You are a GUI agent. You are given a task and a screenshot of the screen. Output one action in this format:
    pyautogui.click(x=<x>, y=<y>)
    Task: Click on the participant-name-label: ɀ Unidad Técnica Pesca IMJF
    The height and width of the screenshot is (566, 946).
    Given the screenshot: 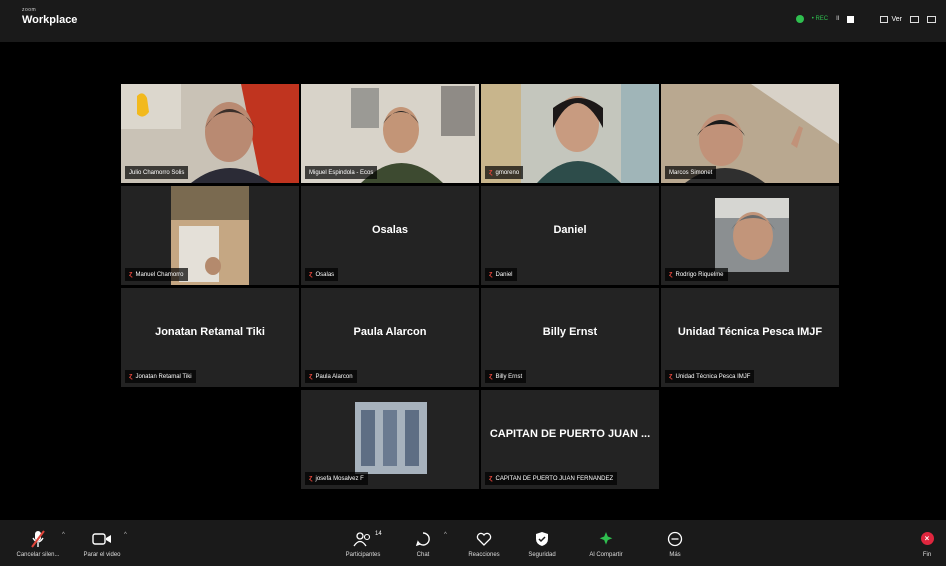 What is the action you would take?
    pyautogui.click(x=710, y=376)
    